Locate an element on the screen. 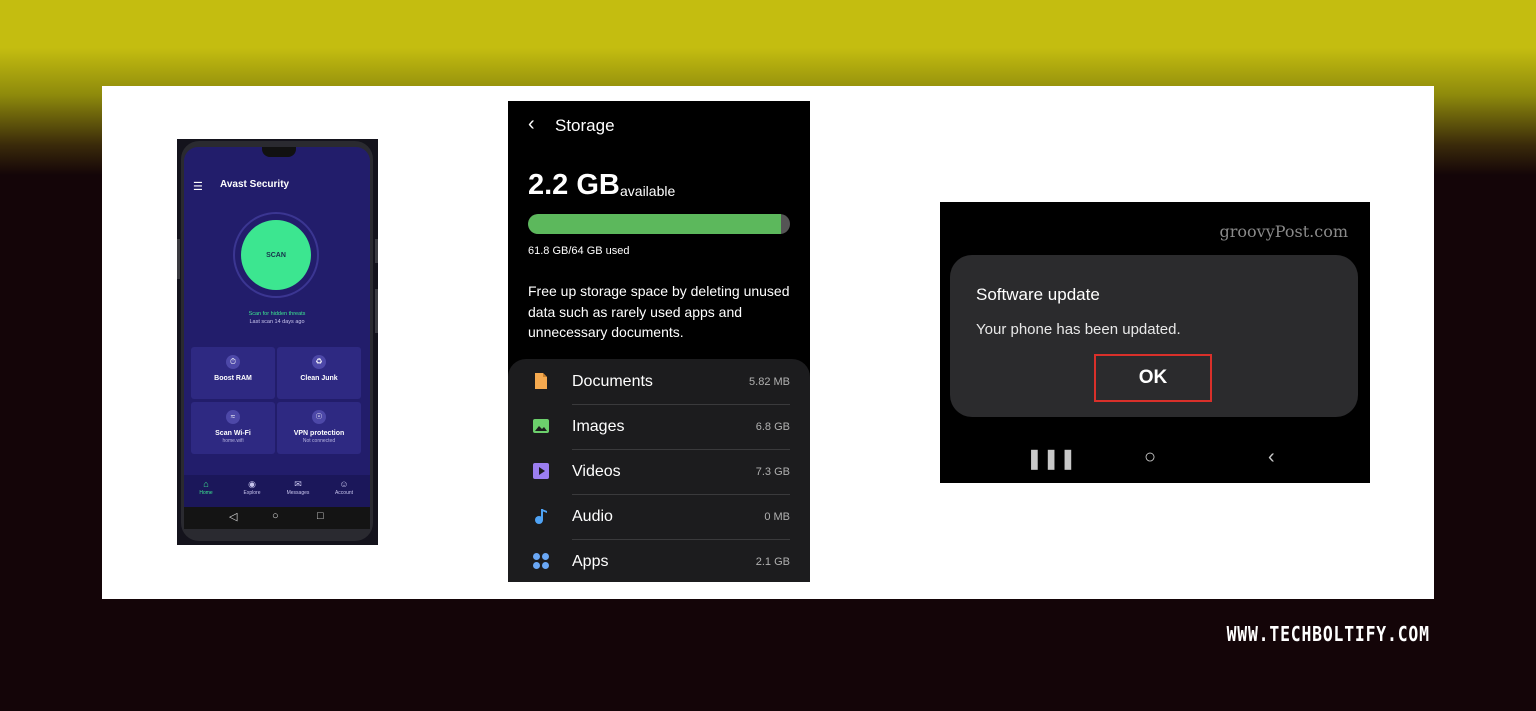 The height and width of the screenshot is (711, 1536). nav-label: Explore is located at coordinates (252, 493).